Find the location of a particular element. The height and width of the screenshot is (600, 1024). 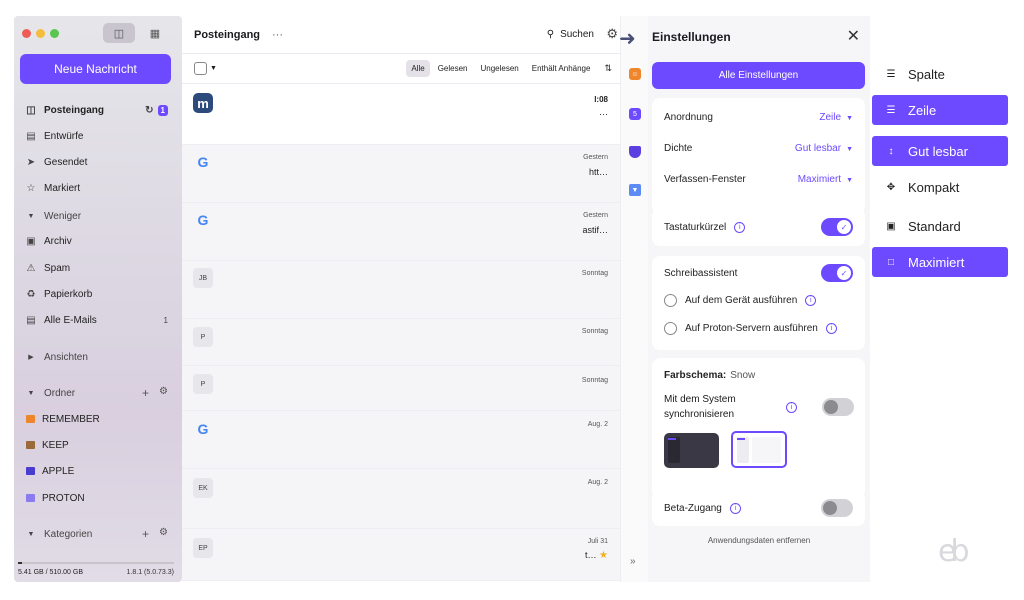

radio-device is located at coordinates (670, 300).